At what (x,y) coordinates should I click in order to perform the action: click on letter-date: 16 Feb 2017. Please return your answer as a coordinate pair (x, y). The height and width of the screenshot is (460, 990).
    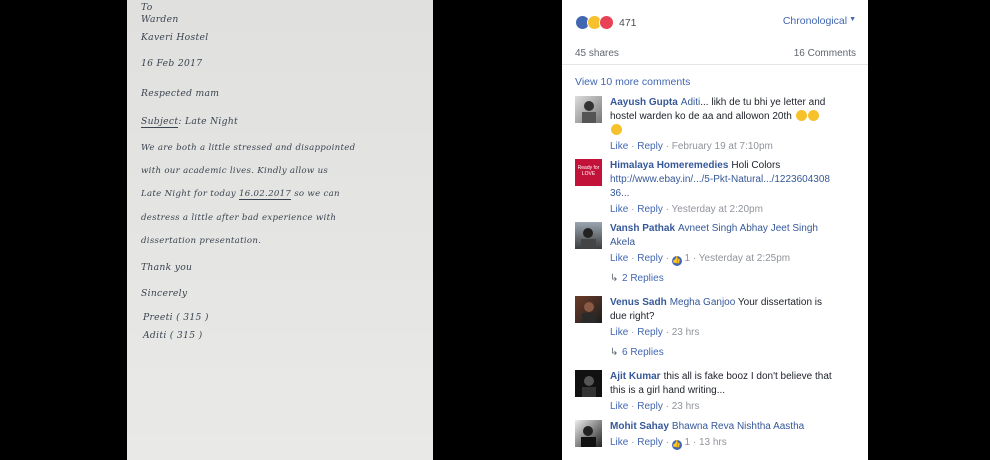
    Looking at the image, I should click on (172, 63).